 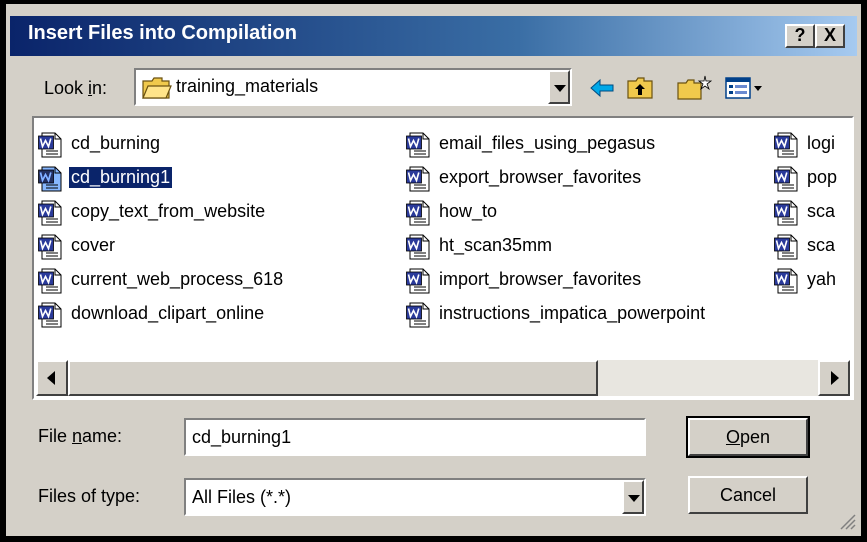 What do you see at coordinates (433, 36) in the screenshot?
I see `title-bar: Insert Files into Compilation ? X` at bounding box center [433, 36].